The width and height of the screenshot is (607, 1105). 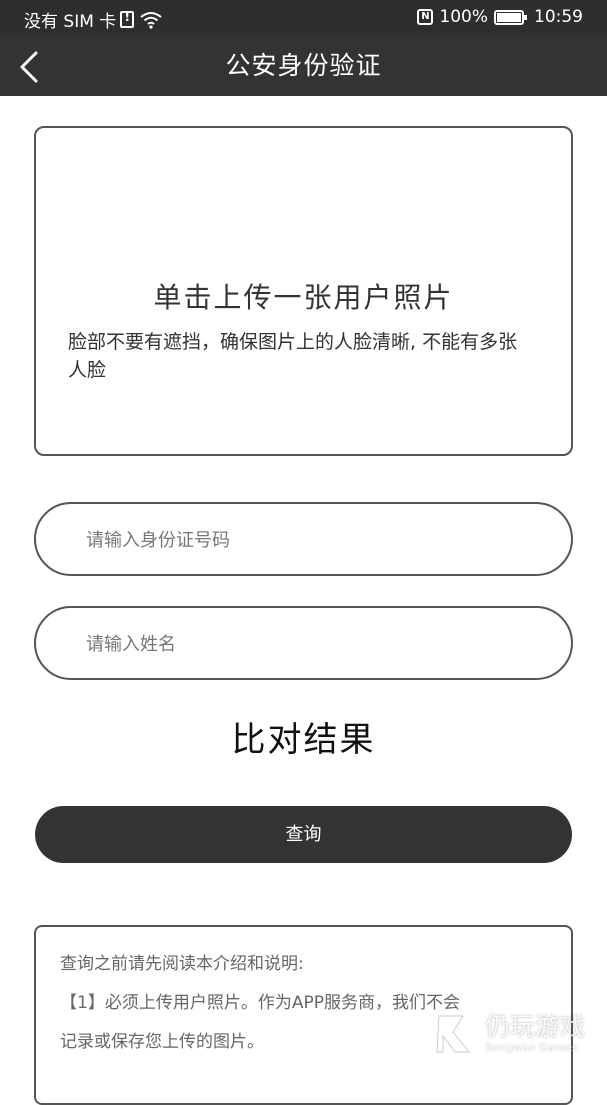 I want to click on nav-bar: 公安身份验证, so click(x=303, y=66).